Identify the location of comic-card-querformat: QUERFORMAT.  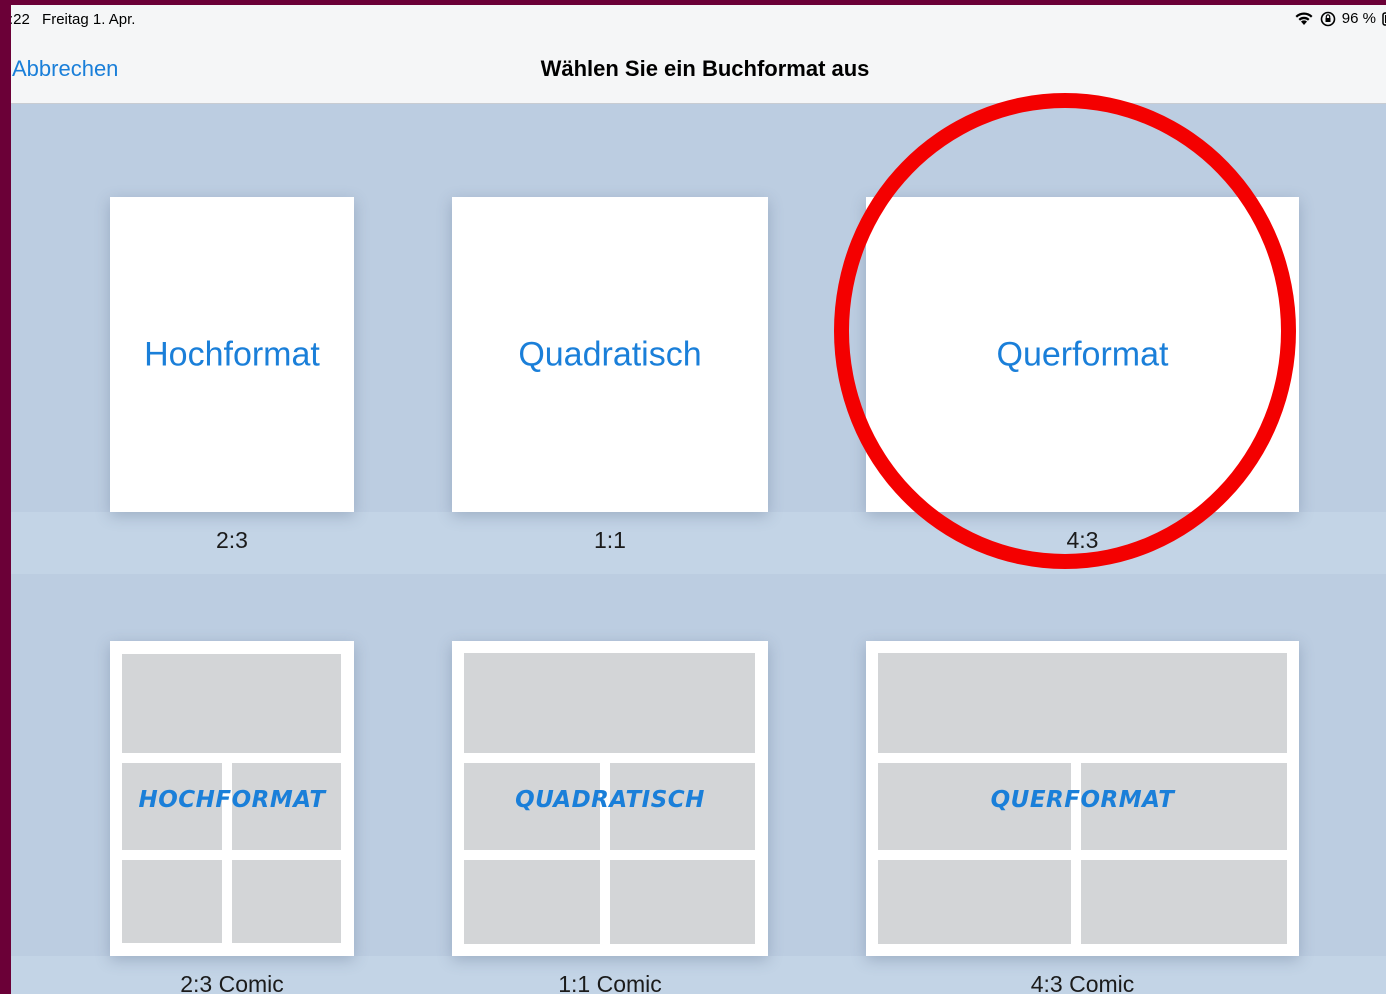
(1082, 798).